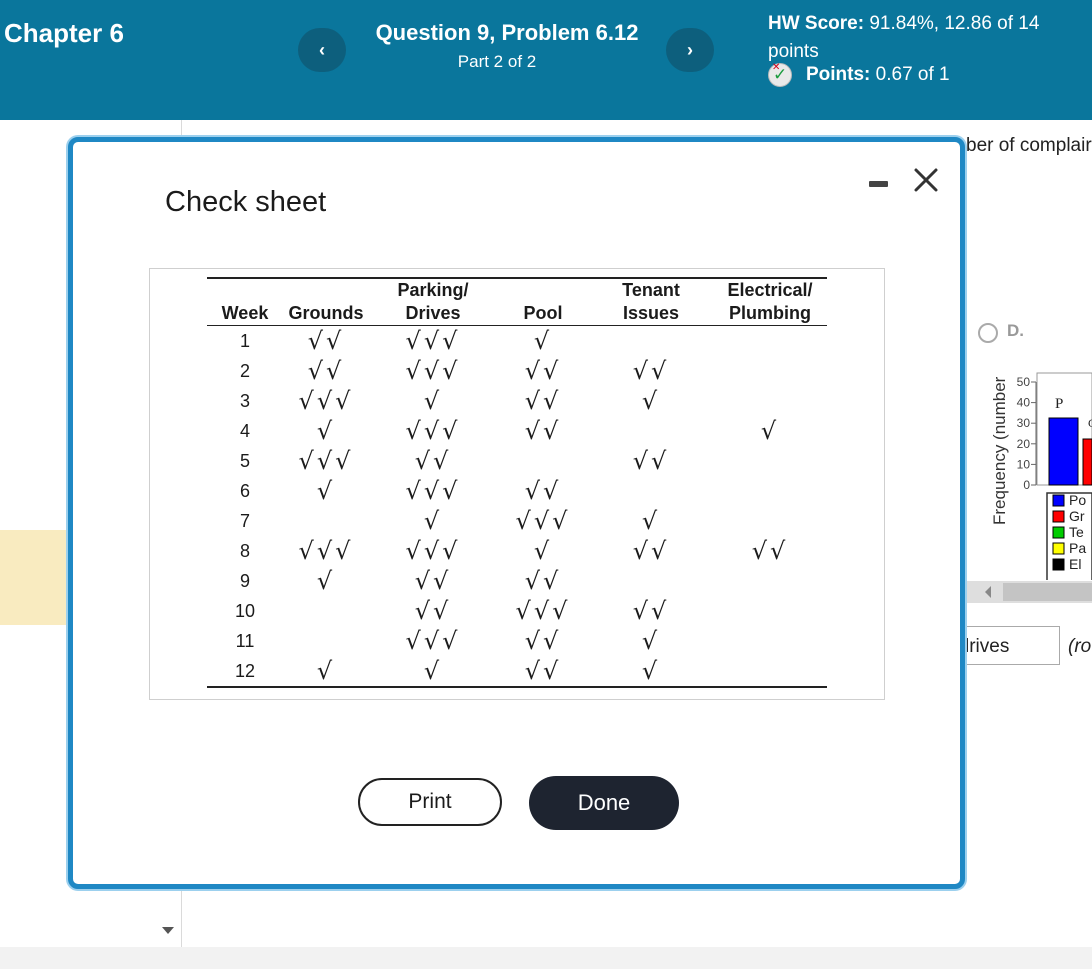  What do you see at coordinates (517, 431) in the screenshot?
I see `table-row: 4 √ √√√ √√ √` at bounding box center [517, 431].